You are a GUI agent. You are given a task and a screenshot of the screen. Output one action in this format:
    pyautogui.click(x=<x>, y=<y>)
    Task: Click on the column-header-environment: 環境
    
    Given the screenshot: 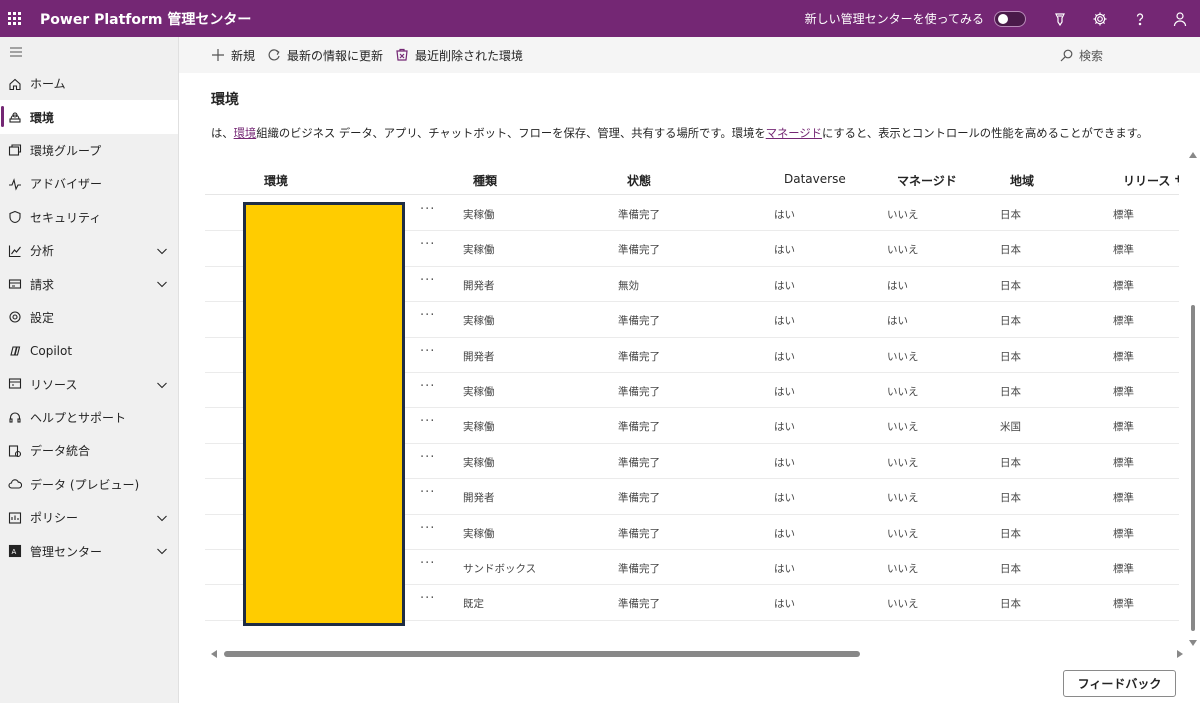 What is the action you would take?
    pyautogui.click(x=276, y=180)
    